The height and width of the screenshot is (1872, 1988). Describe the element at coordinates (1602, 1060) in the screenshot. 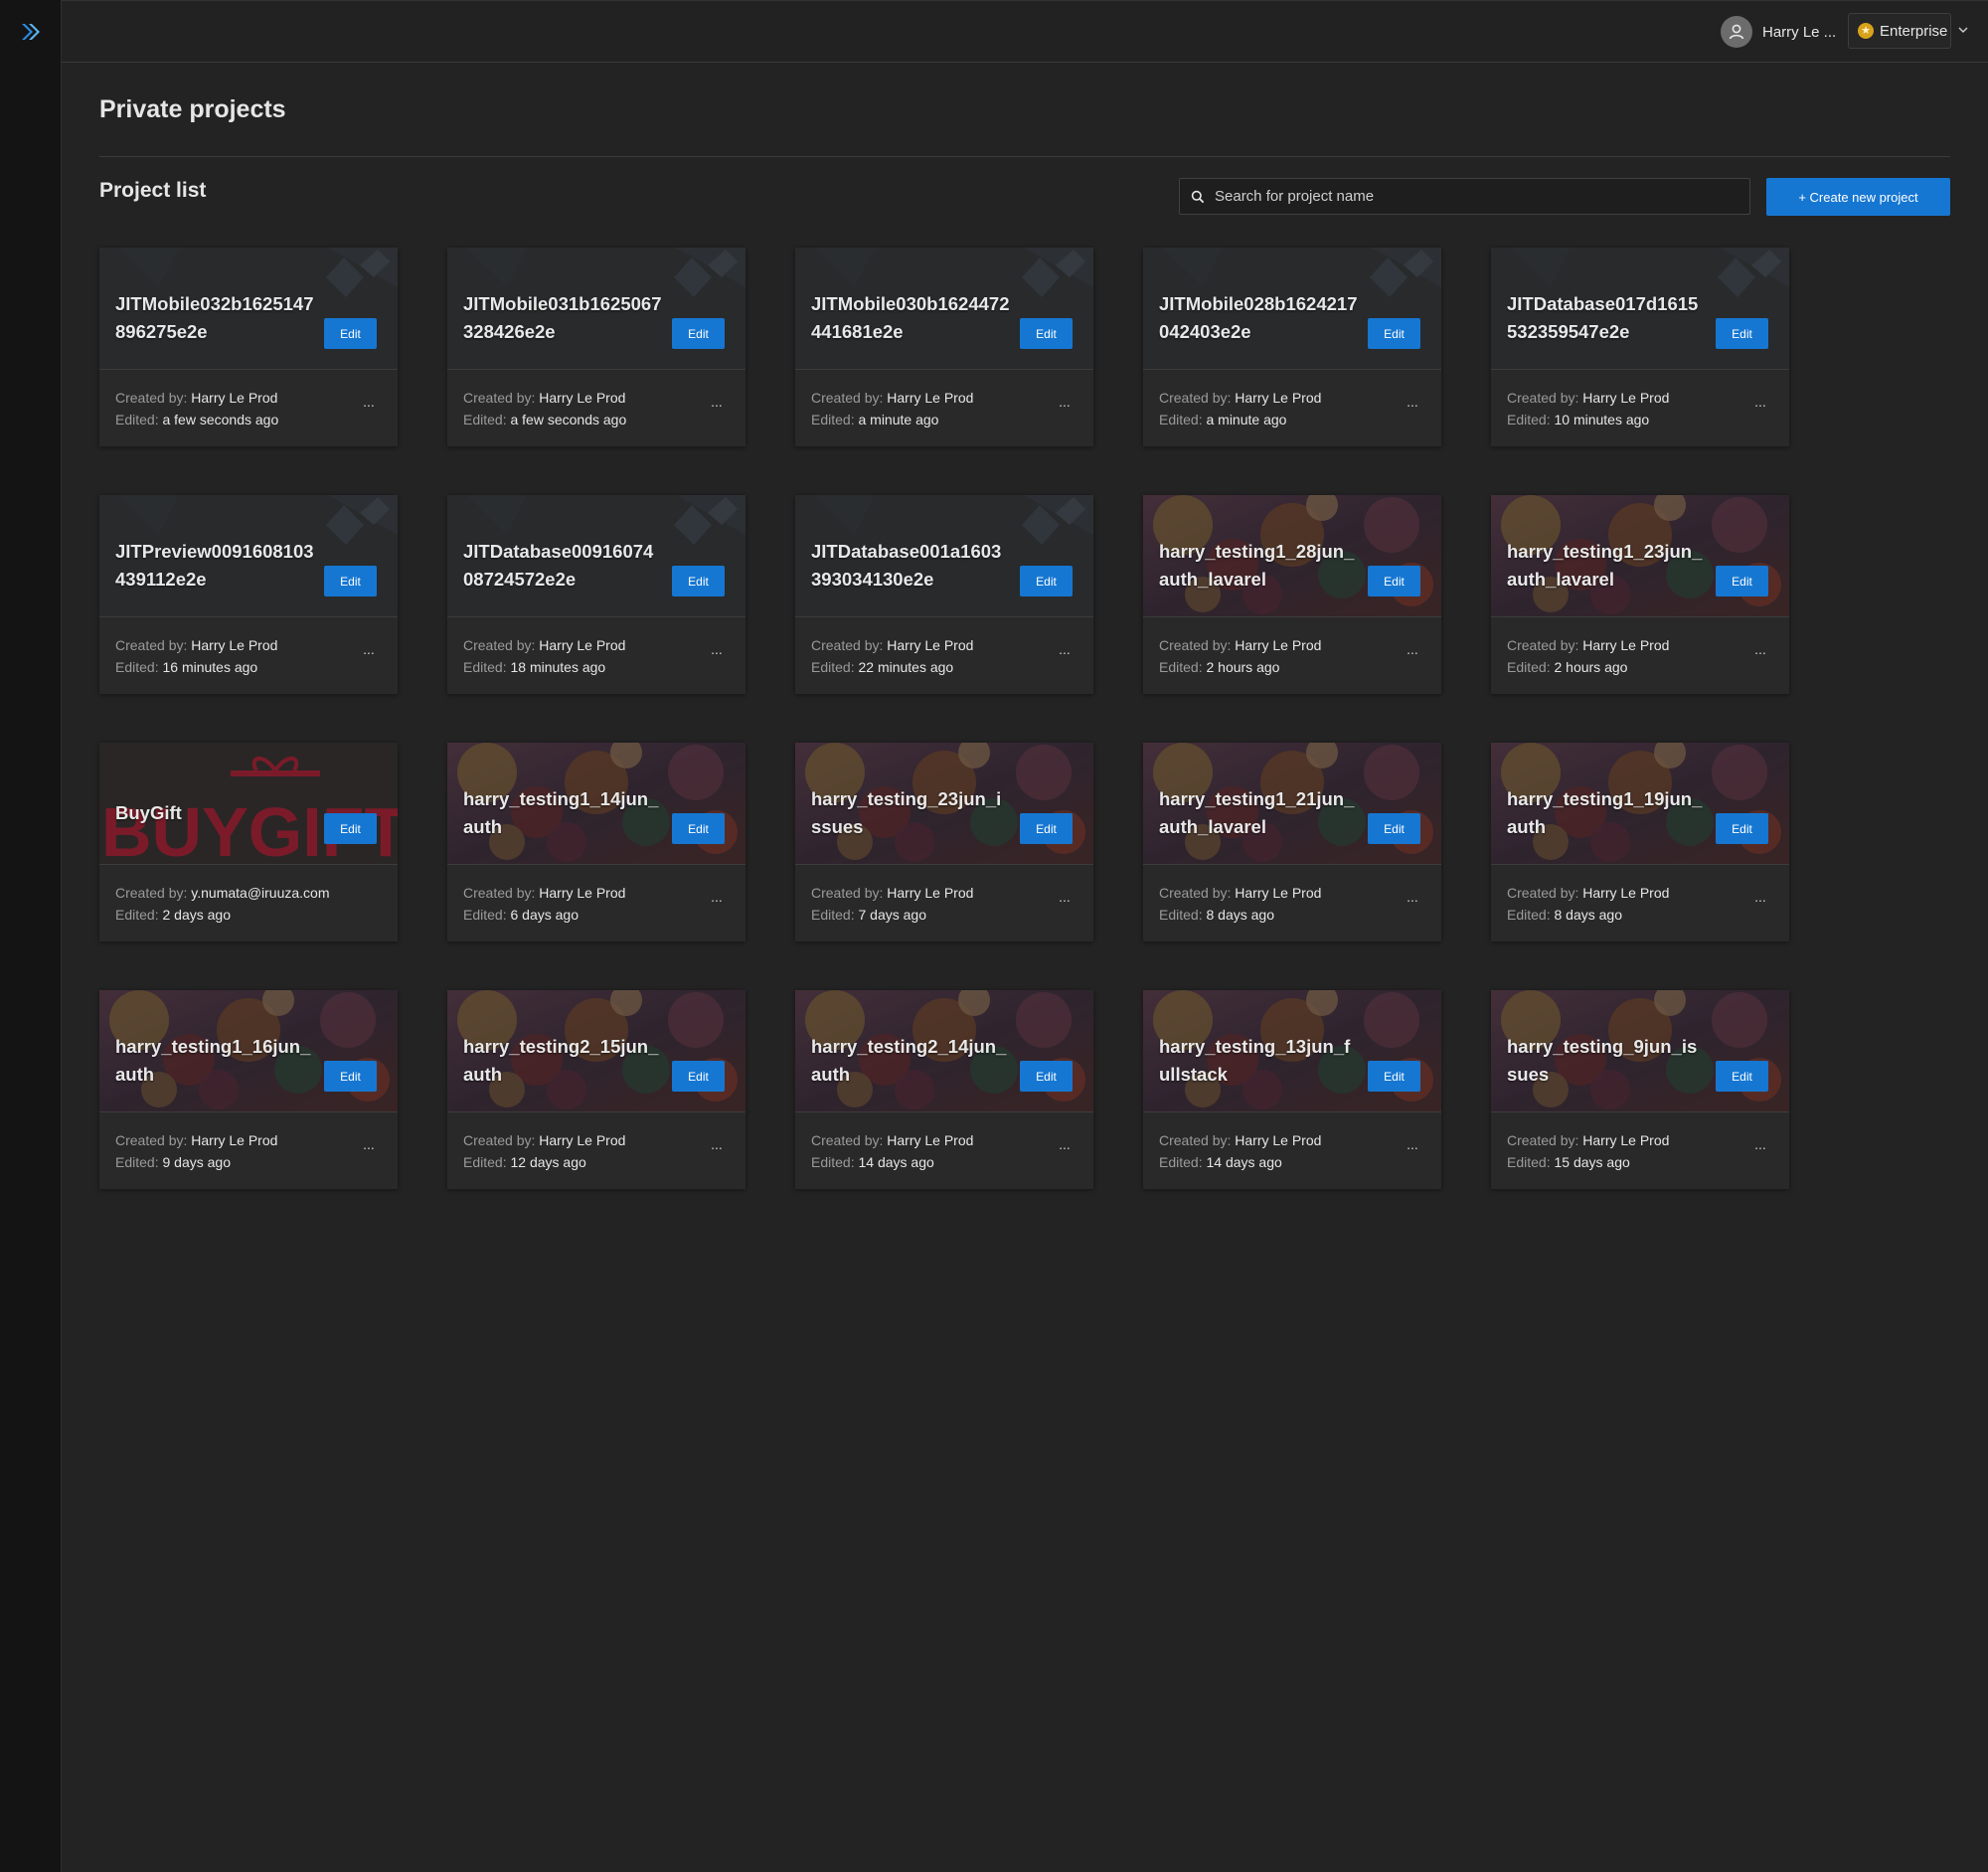

I see `project-name: harry_testing_9jun_issues` at that location.